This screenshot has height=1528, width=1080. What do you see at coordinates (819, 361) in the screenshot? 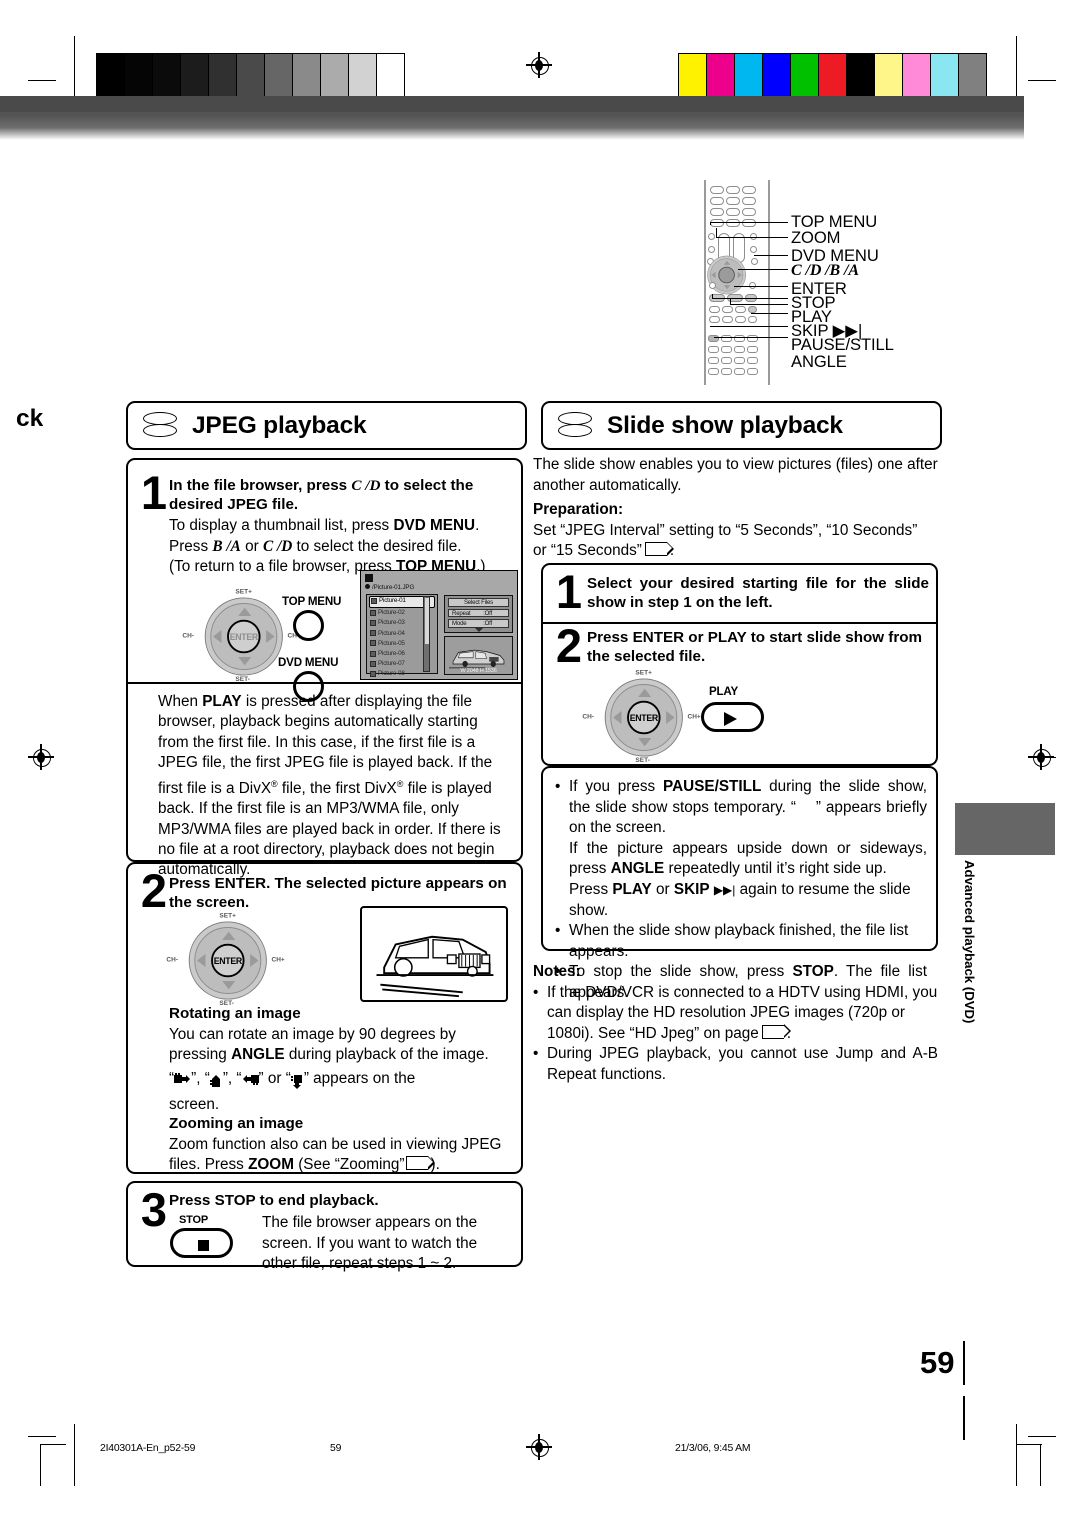
I see `callout-label-angle: ANGLE` at bounding box center [819, 361].